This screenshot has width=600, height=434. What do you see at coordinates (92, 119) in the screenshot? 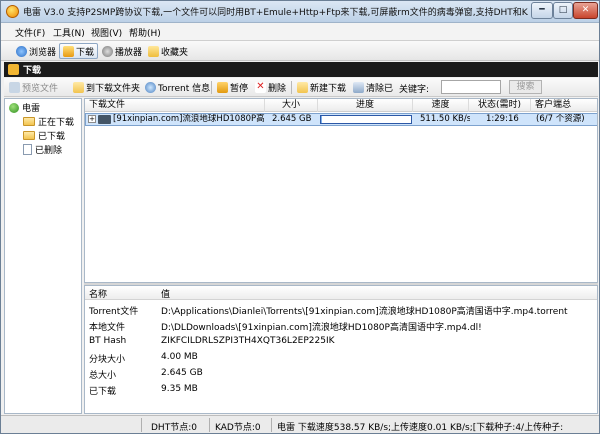
I see `expand-toggle: +` at bounding box center [92, 119].